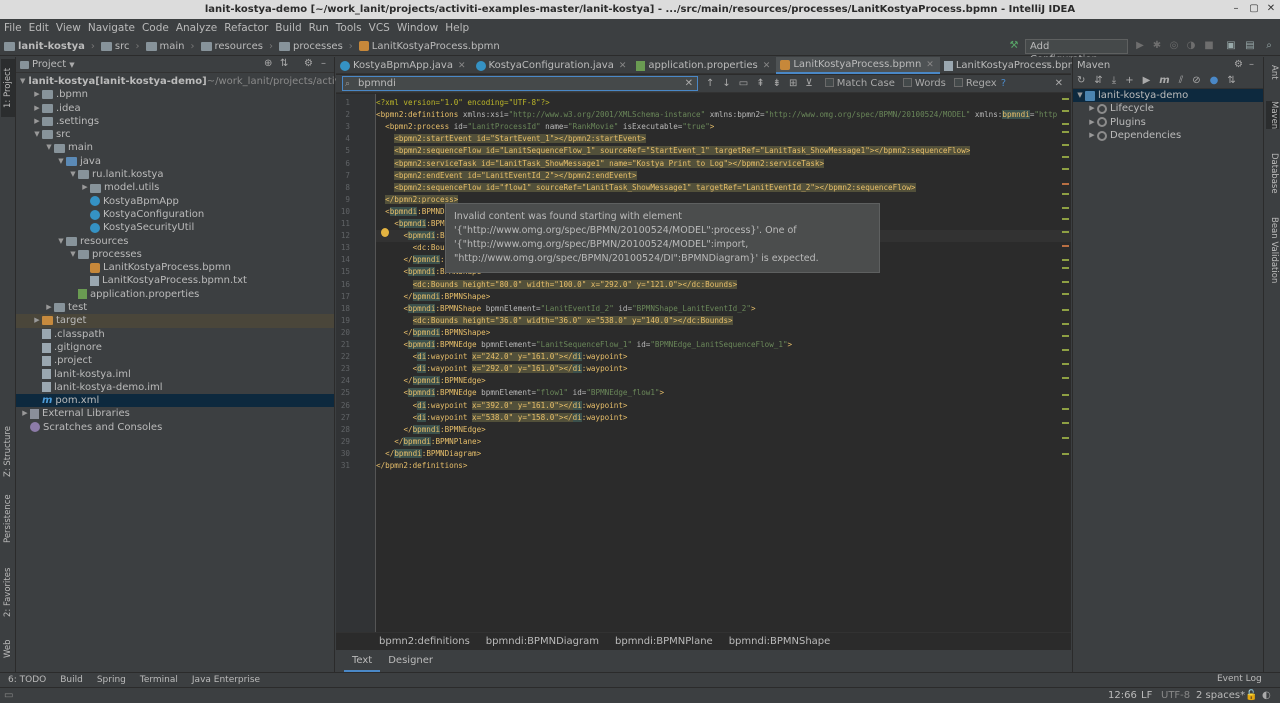  What do you see at coordinates (175, 427) in the screenshot?
I see `tree-node: Scratches and Consoles` at bounding box center [175, 427].